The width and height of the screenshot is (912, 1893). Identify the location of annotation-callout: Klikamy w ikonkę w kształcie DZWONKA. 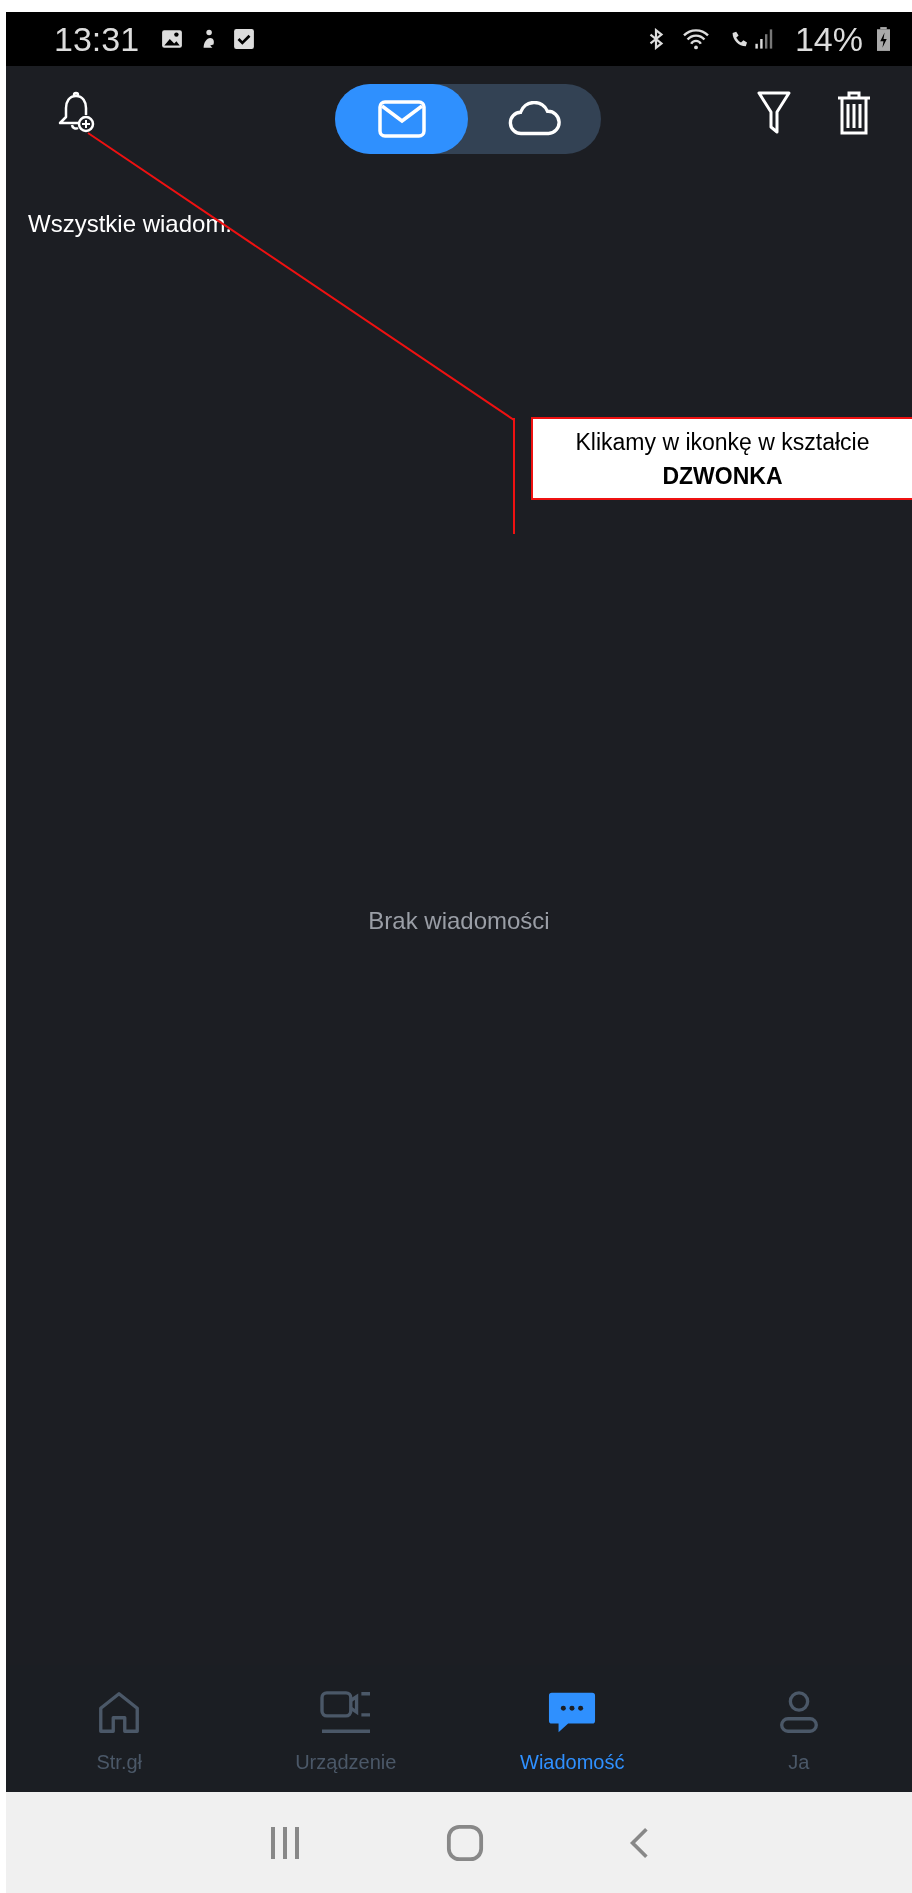
(721, 458).